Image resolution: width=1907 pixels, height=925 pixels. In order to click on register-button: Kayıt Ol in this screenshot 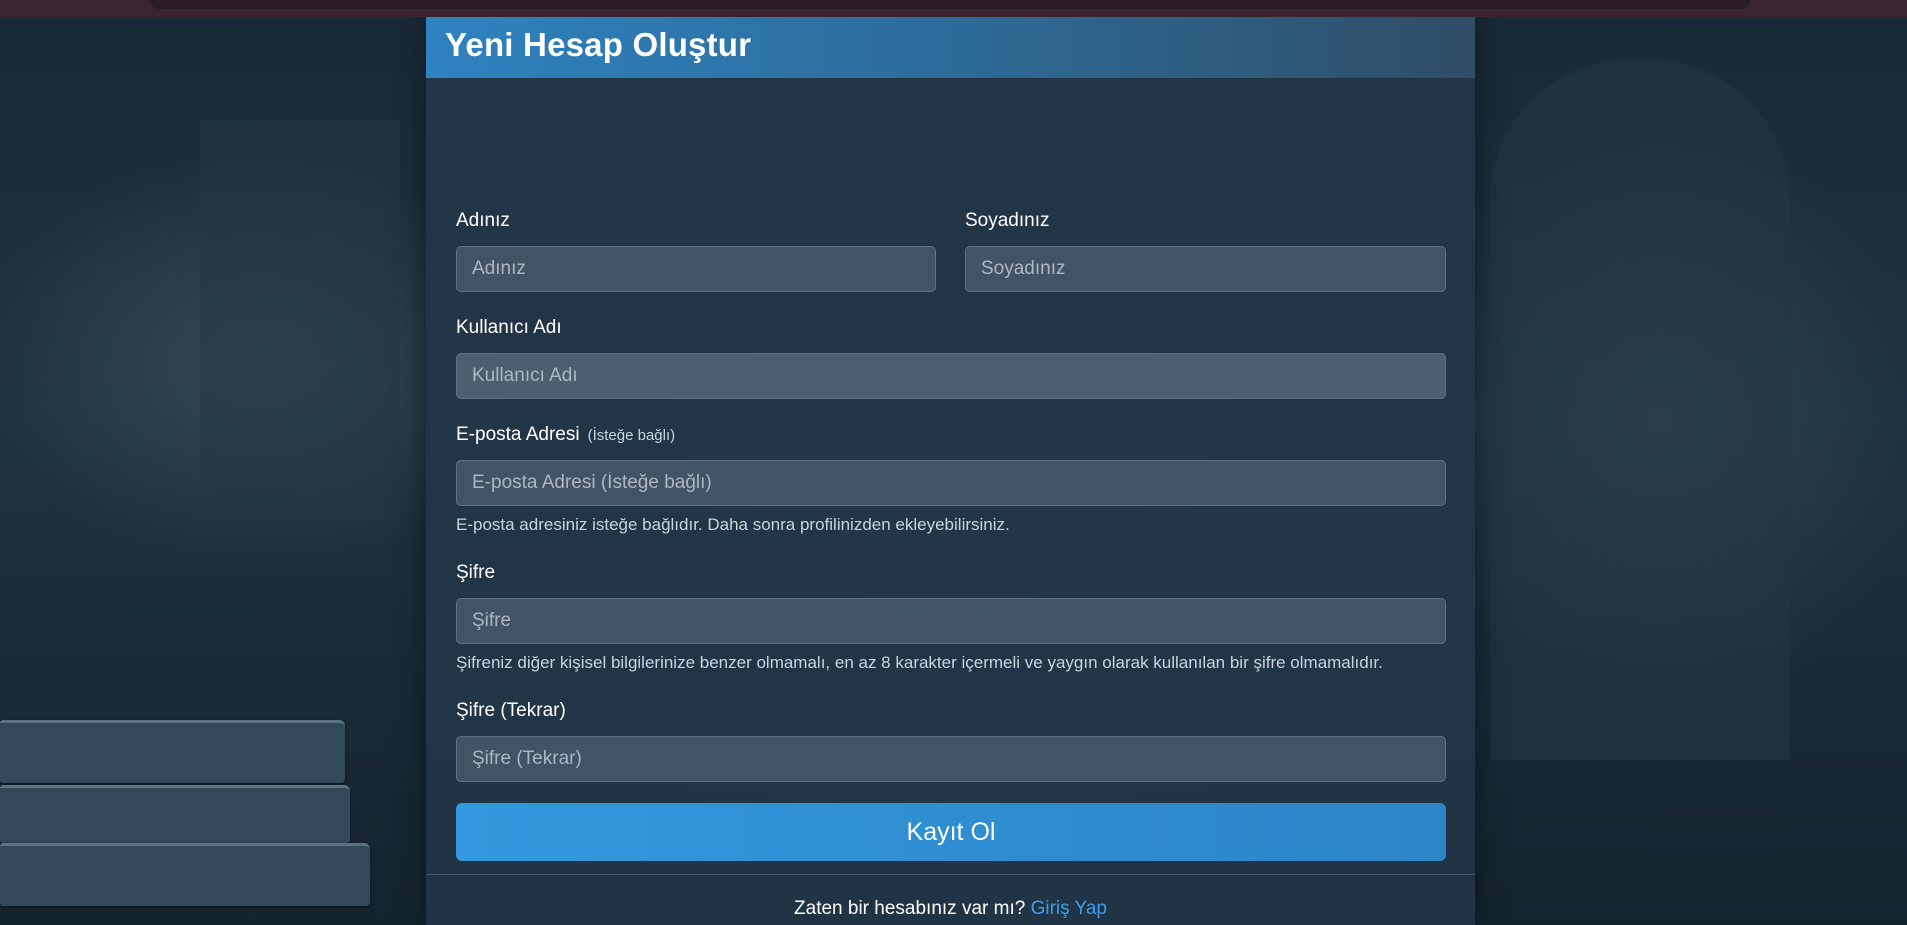, I will do `click(951, 832)`.